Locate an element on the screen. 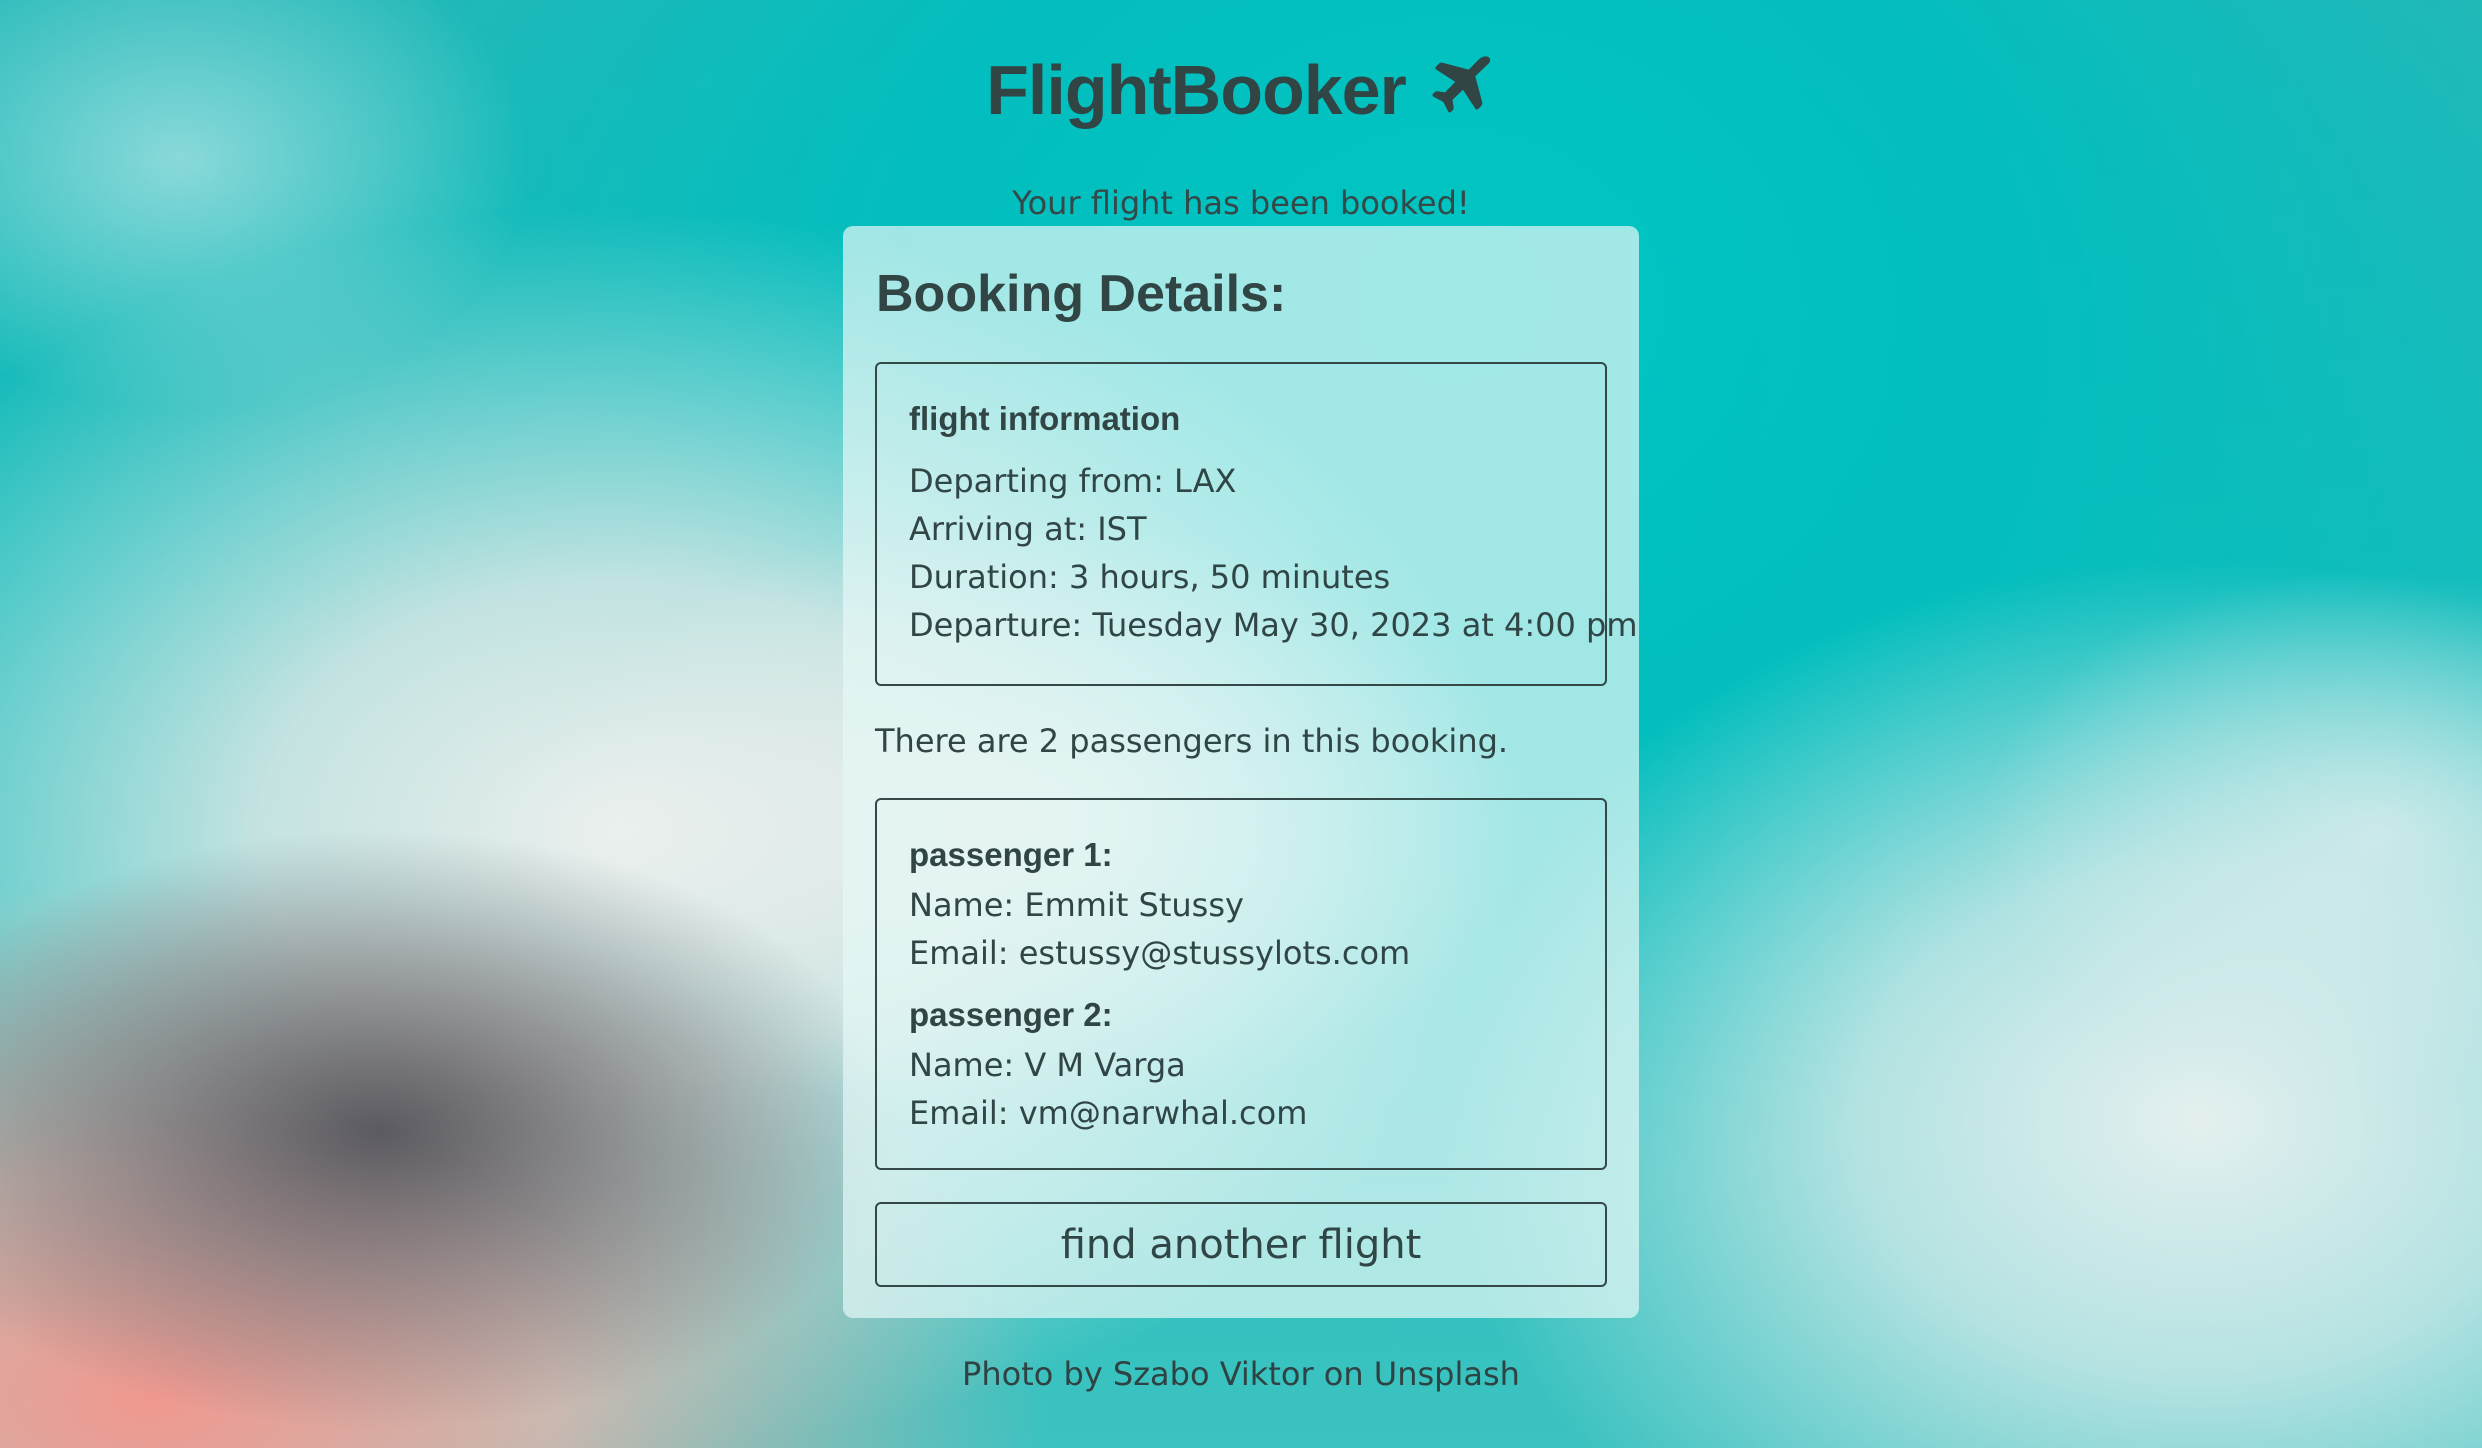 The width and height of the screenshot is (2482, 1448). passenger-2-email: Email: vm@narwhal.com is located at coordinates (1108, 1113).